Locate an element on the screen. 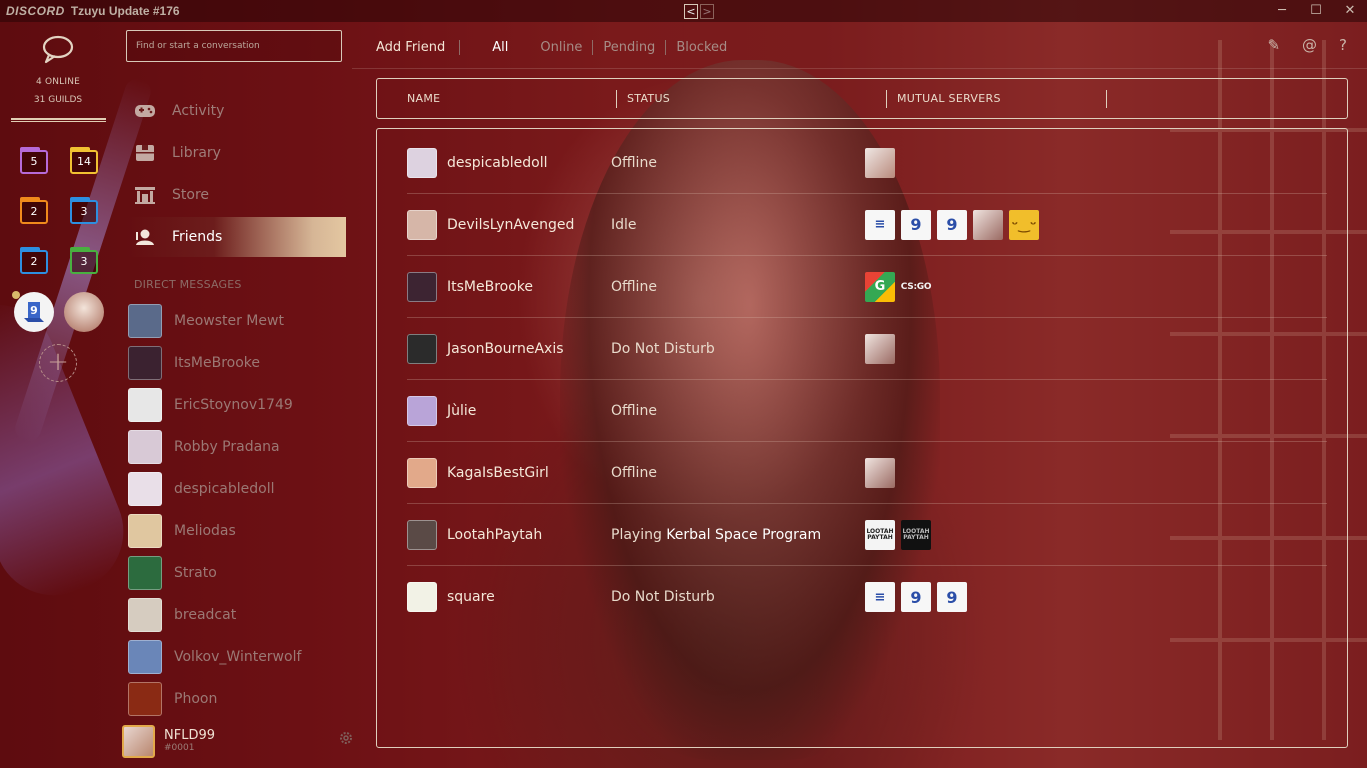 Image resolution: width=1367 pixels, height=768 pixels. friend-status: Offline is located at coordinates (634, 410).